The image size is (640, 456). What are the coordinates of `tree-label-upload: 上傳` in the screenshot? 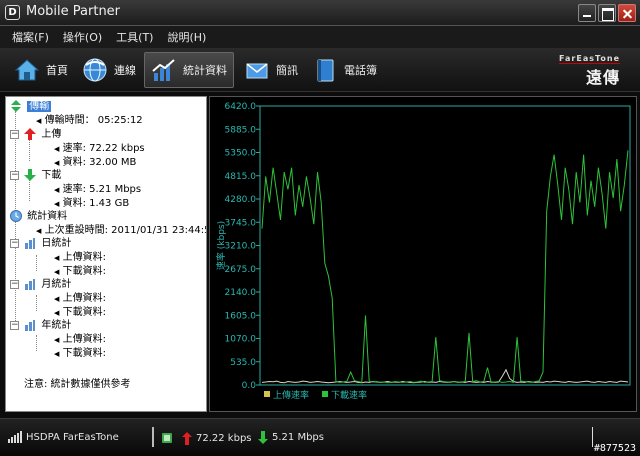 It's located at (51, 134).